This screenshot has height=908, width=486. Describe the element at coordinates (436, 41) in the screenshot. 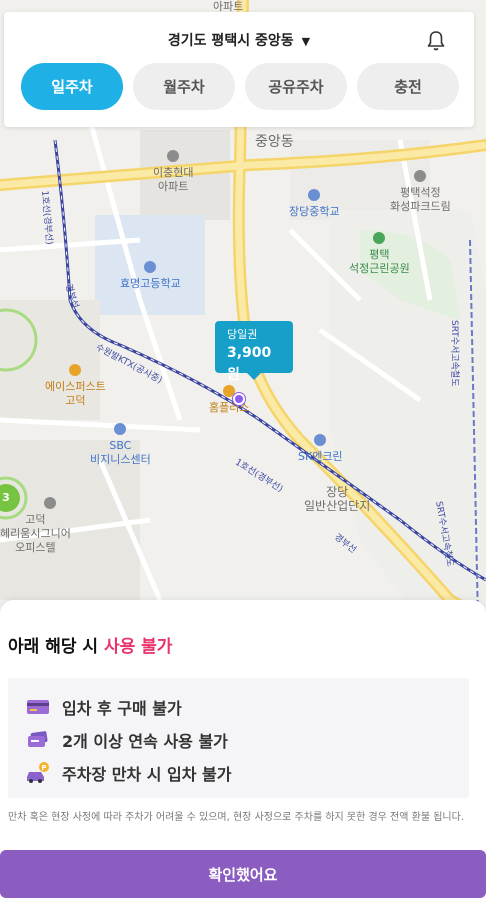

I see `bell-icon` at that location.